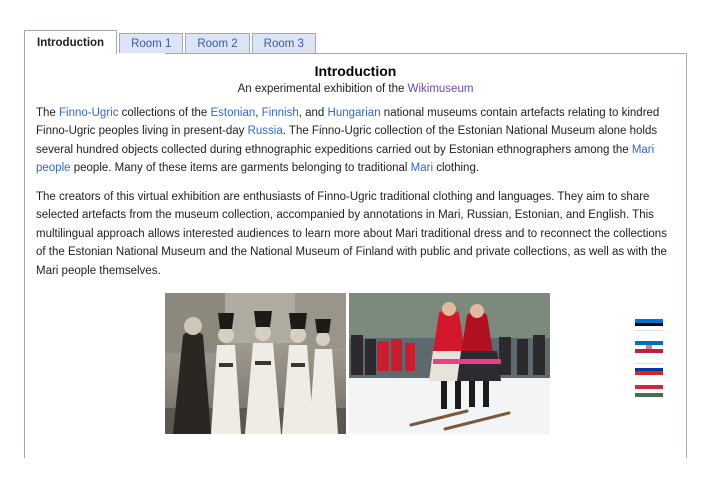 The width and height of the screenshot is (720, 480). Describe the element at coordinates (164, 113) in the screenshot. I see `p1-text-2: collections of the` at that location.